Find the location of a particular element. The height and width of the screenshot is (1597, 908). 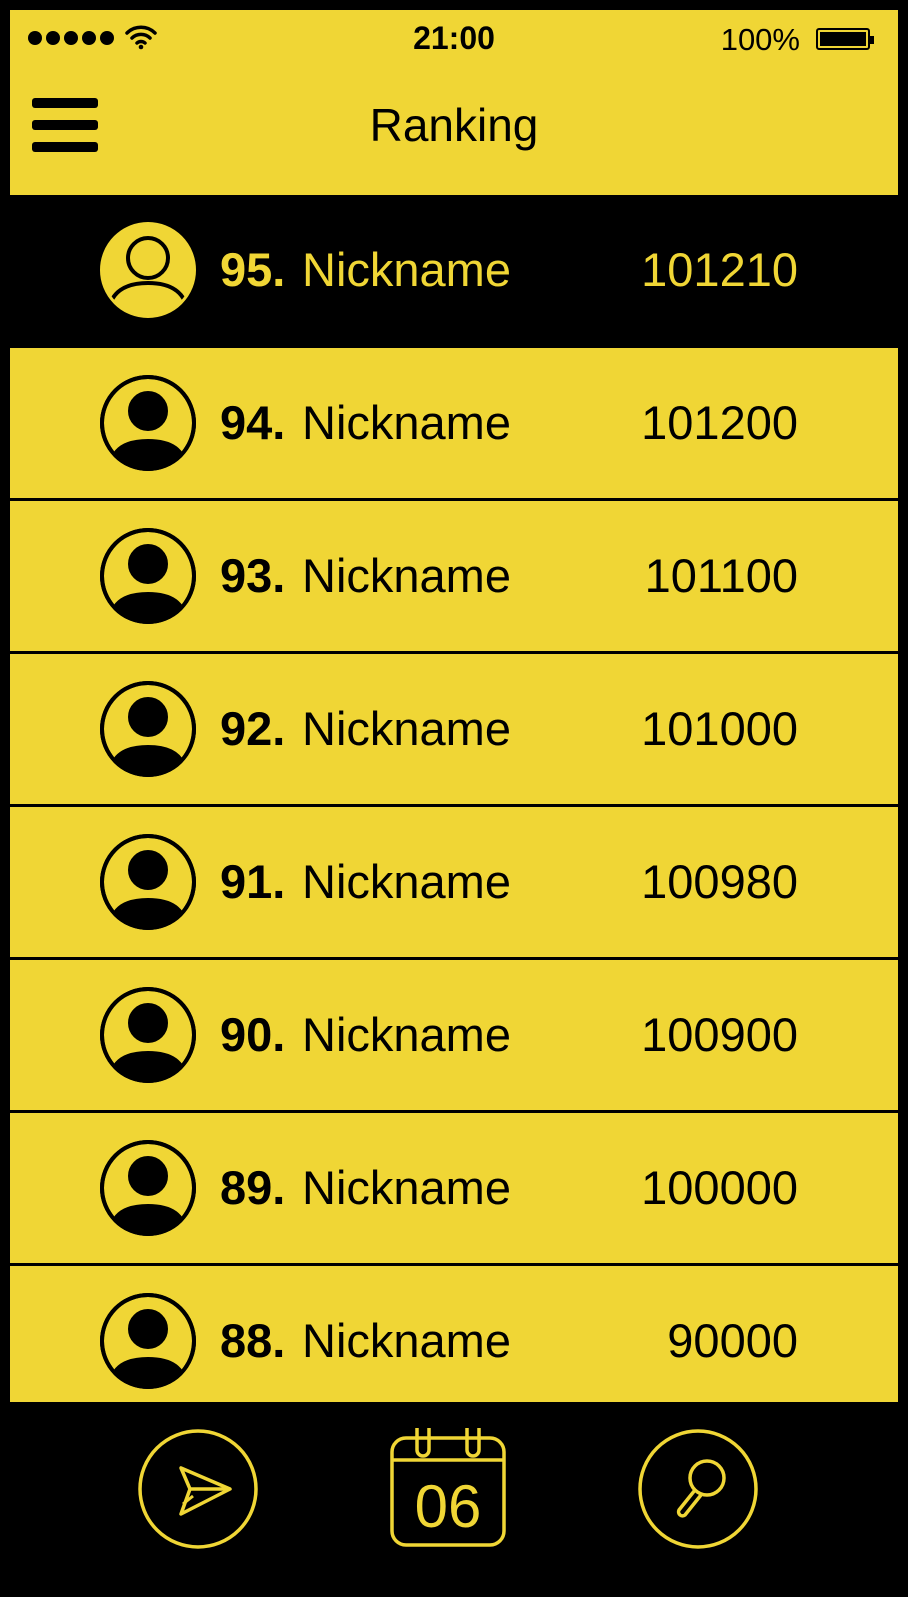

send-icon is located at coordinates (198, 1489).